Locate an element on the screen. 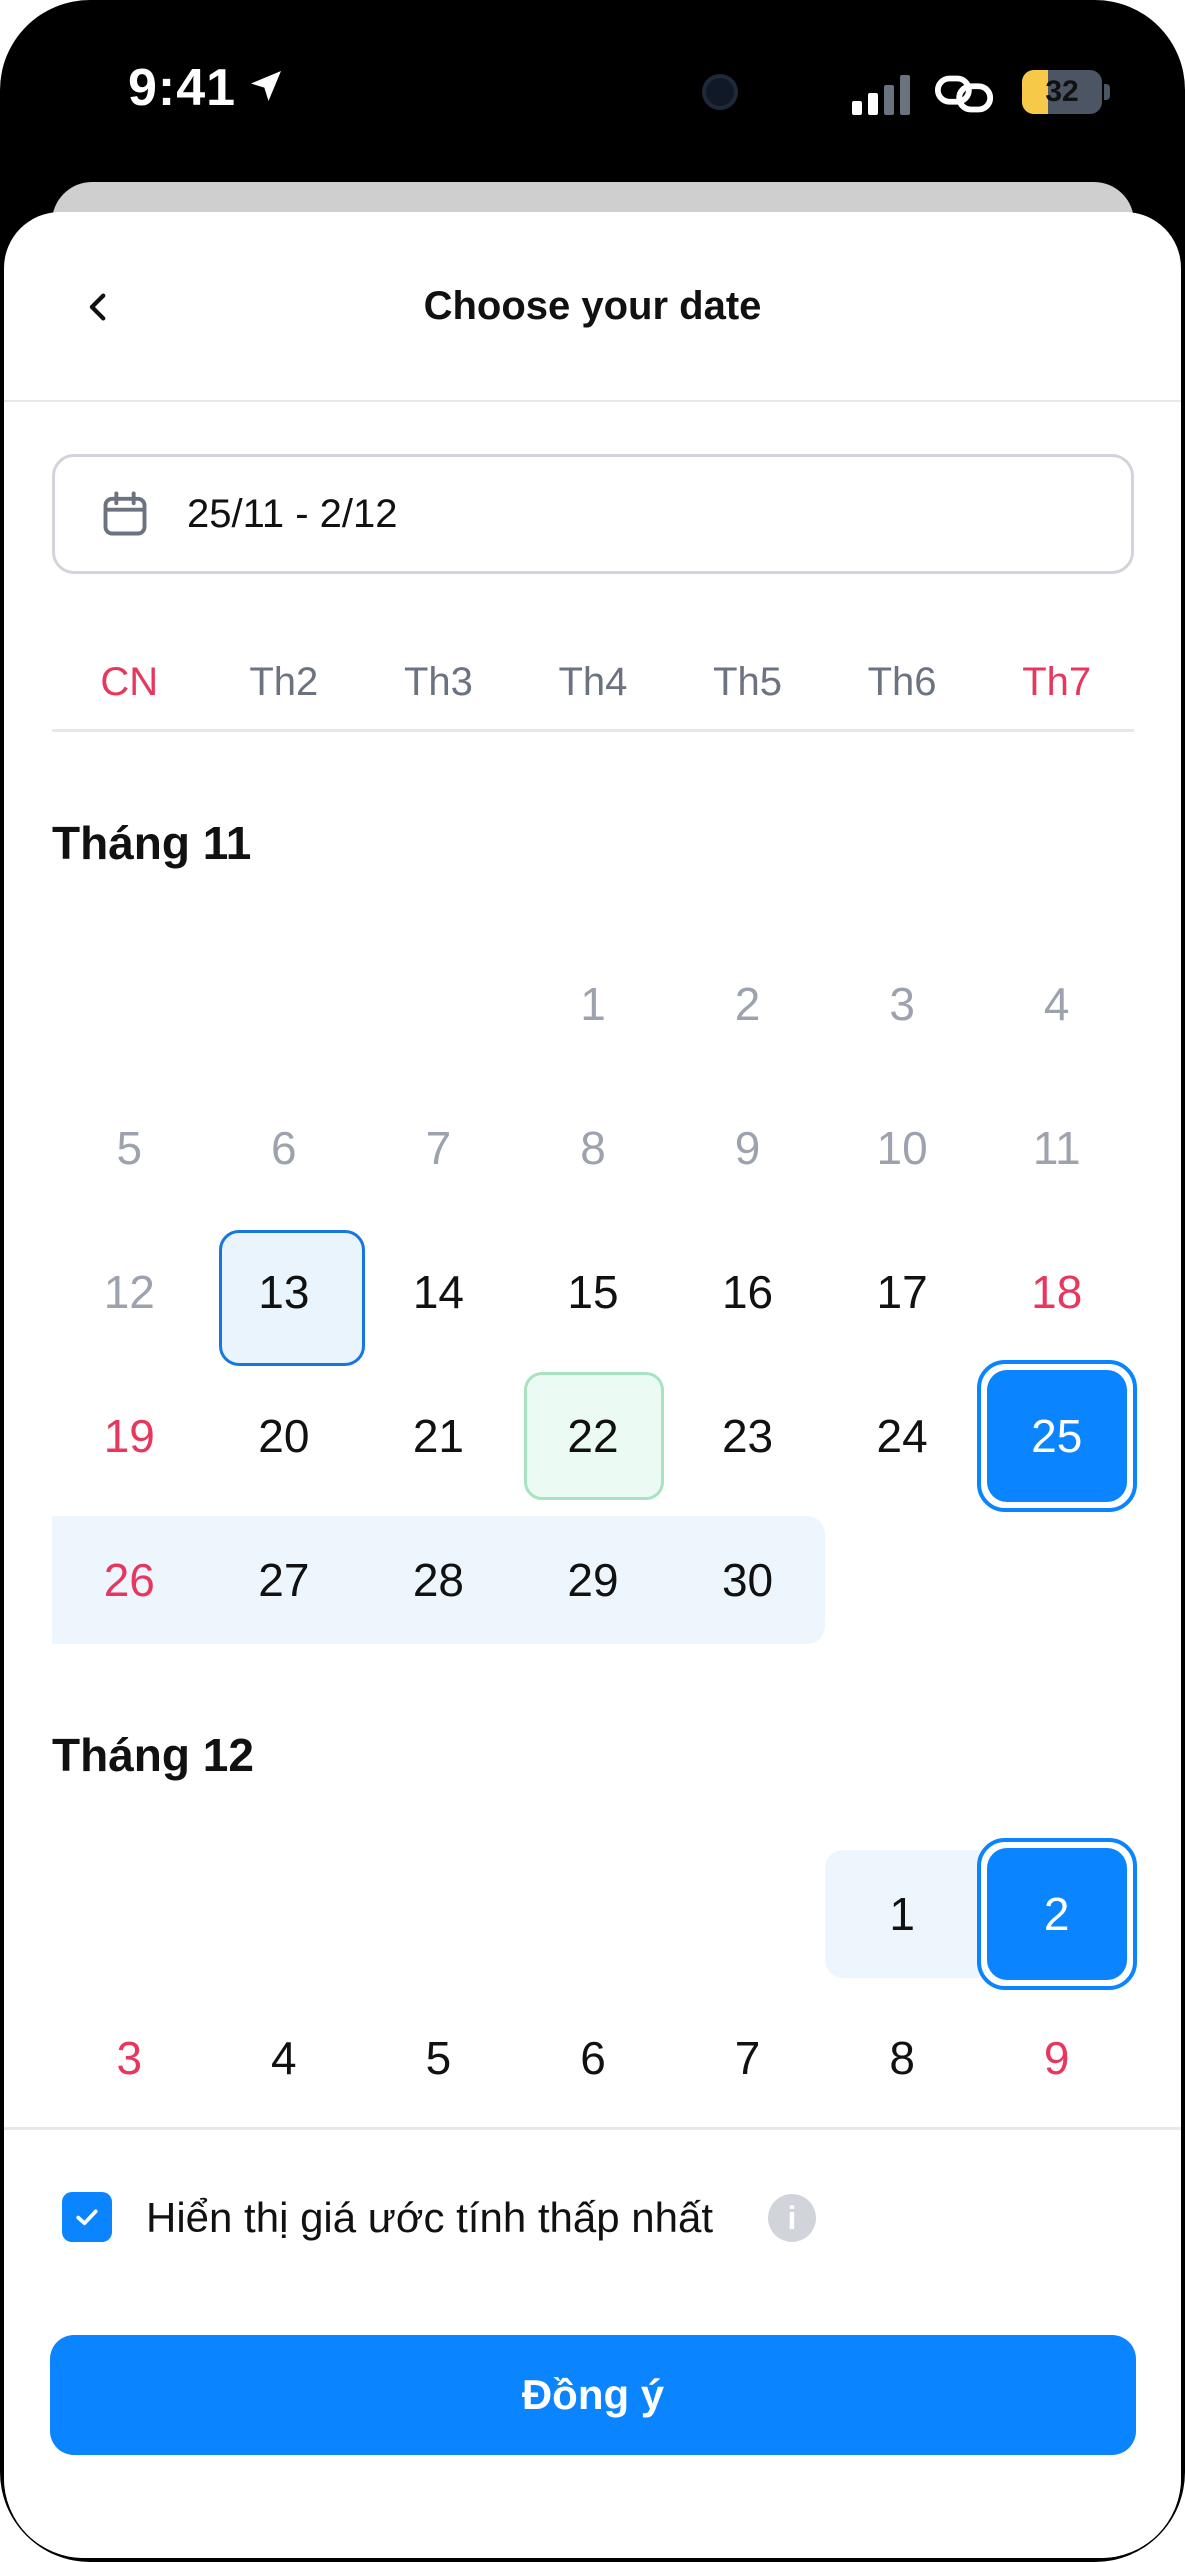 The height and width of the screenshot is (2562, 1185). calendar-day: 20 is located at coordinates (284, 1436).